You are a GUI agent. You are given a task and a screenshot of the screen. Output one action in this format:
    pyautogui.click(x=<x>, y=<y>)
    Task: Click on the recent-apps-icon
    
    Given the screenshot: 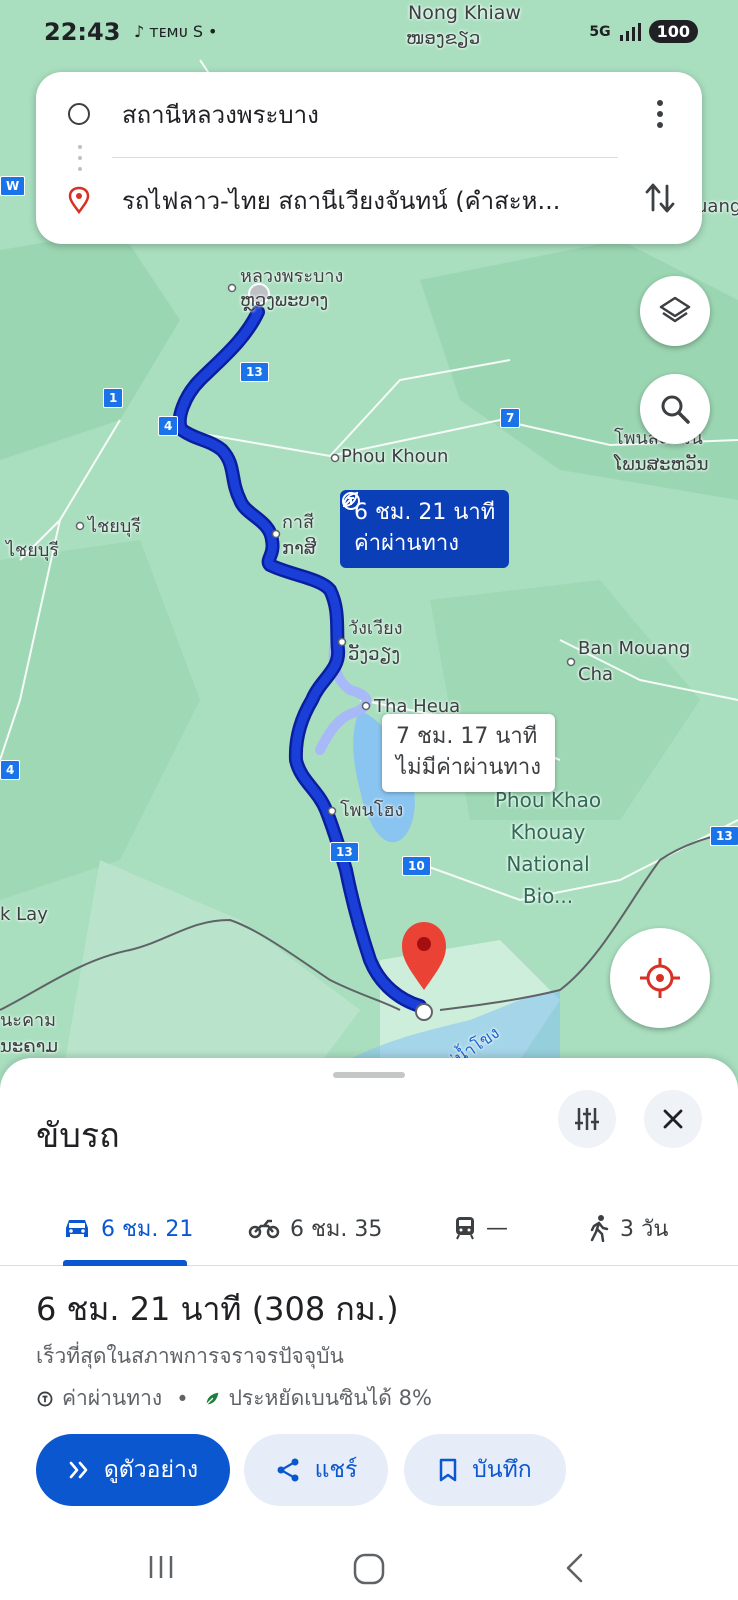 What is the action you would take?
    pyautogui.click(x=161, y=1567)
    